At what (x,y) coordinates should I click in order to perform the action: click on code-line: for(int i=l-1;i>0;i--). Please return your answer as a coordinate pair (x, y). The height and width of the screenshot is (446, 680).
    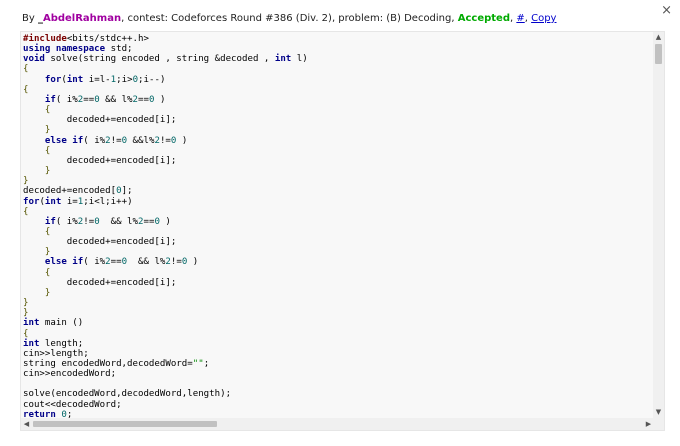
    Looking at the image, I should click on (105, 79).